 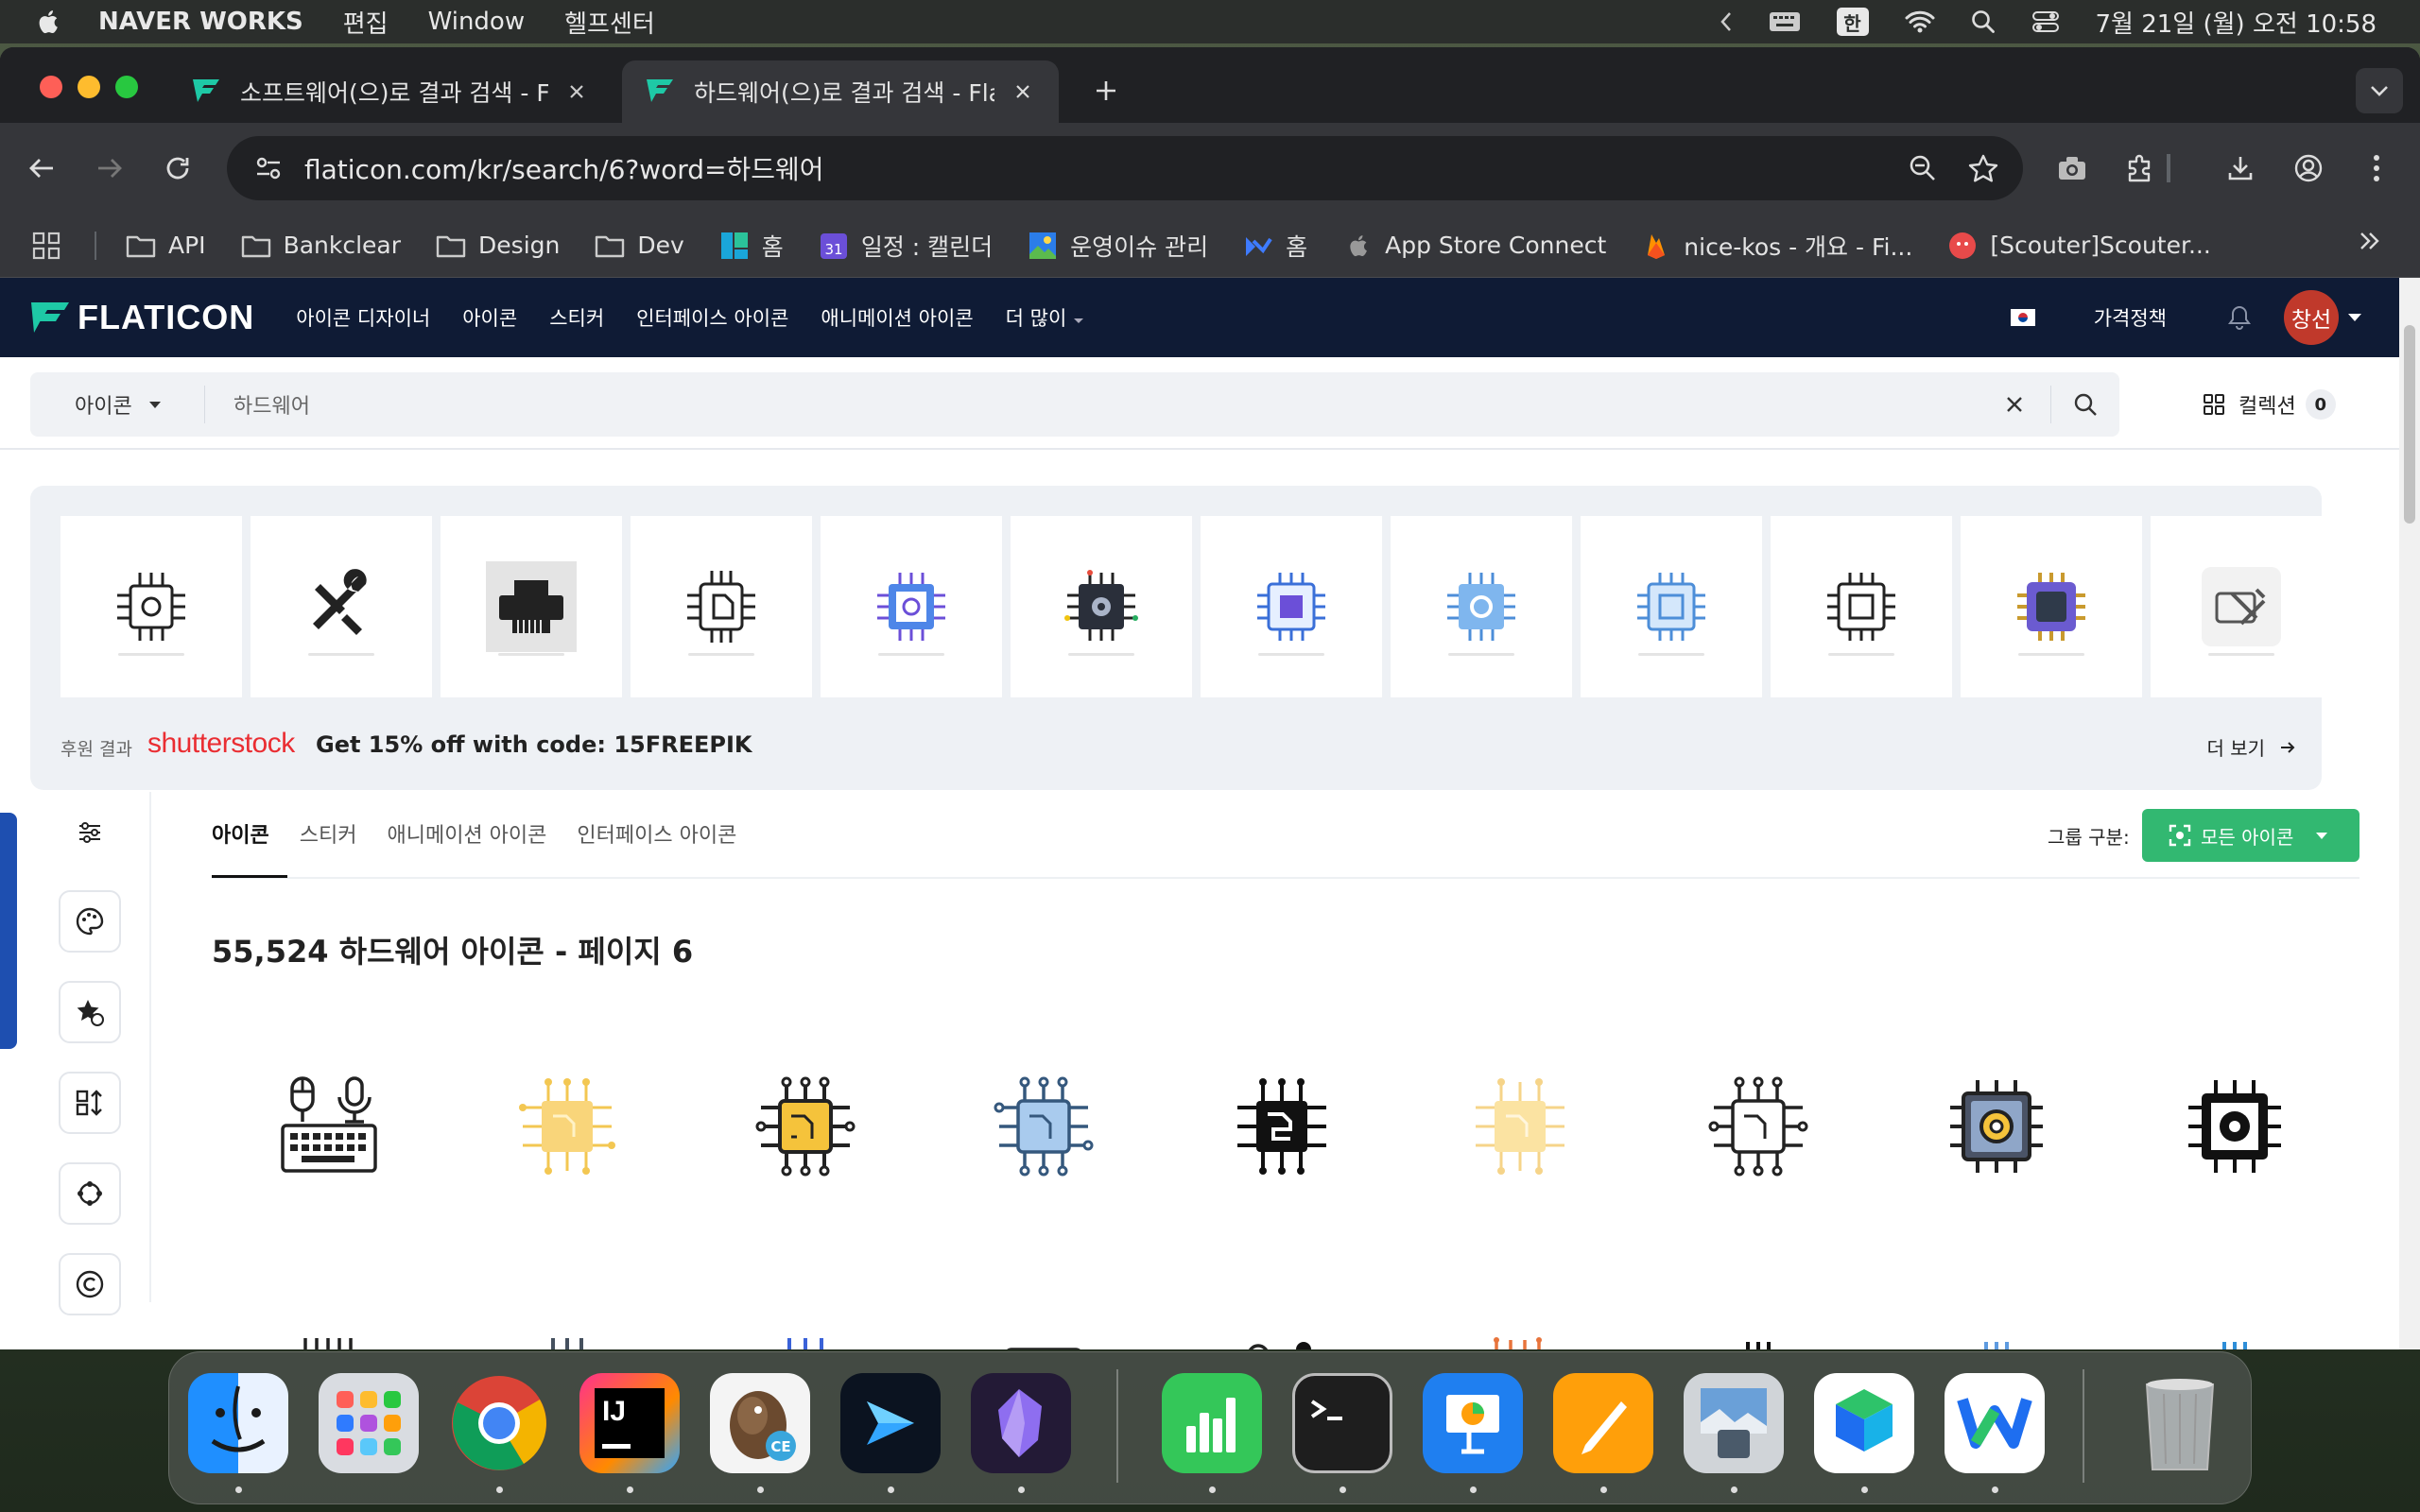 What do you see at coordinates (1922, 168) in the screenshot?
I see `zoom-out-icon` at bounding box center [1922, 168].